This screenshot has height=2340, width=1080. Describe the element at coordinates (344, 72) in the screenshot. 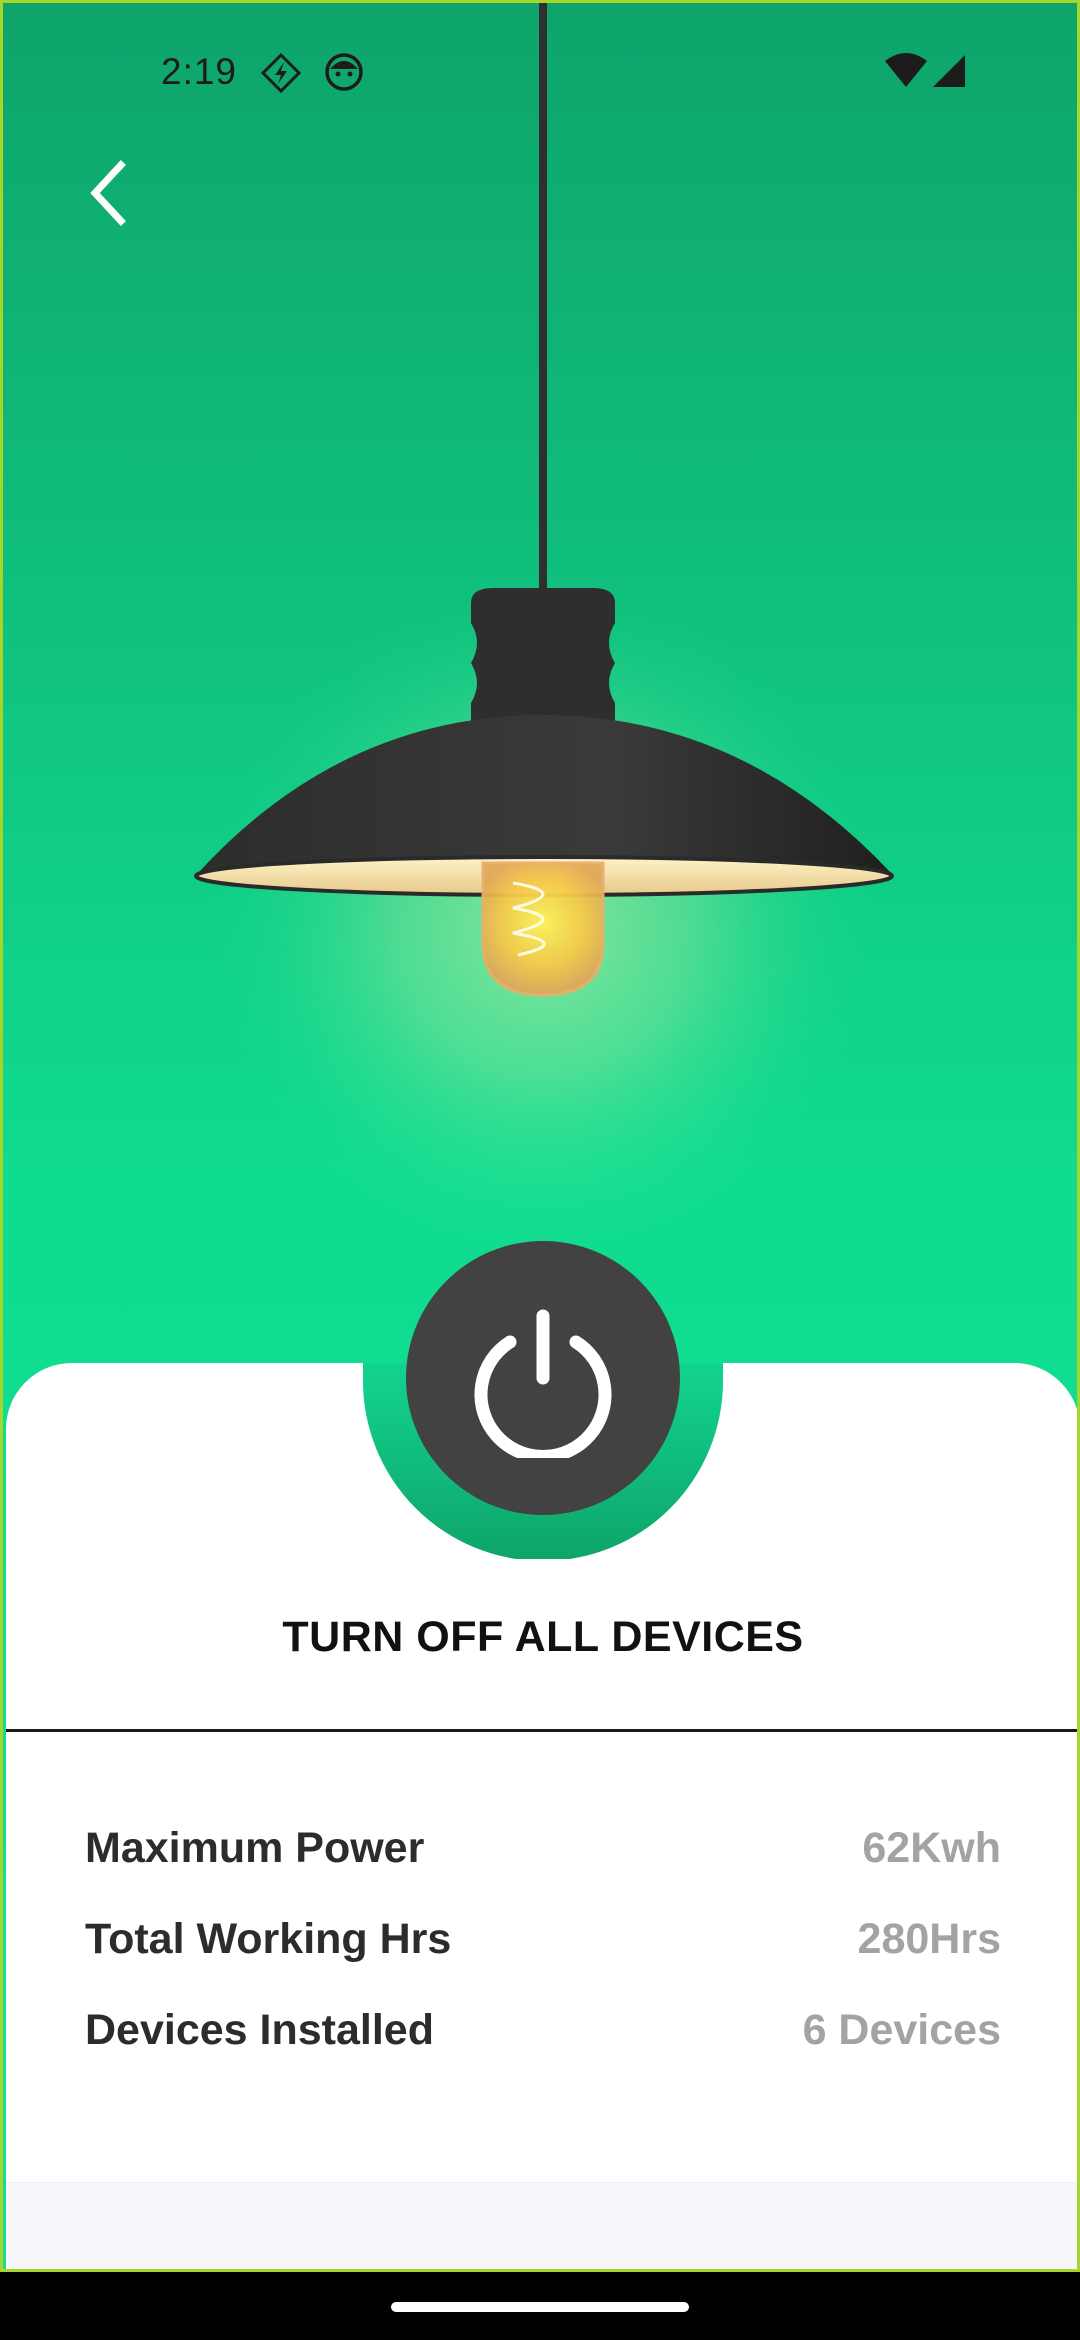

I see `face-icon` at that location.